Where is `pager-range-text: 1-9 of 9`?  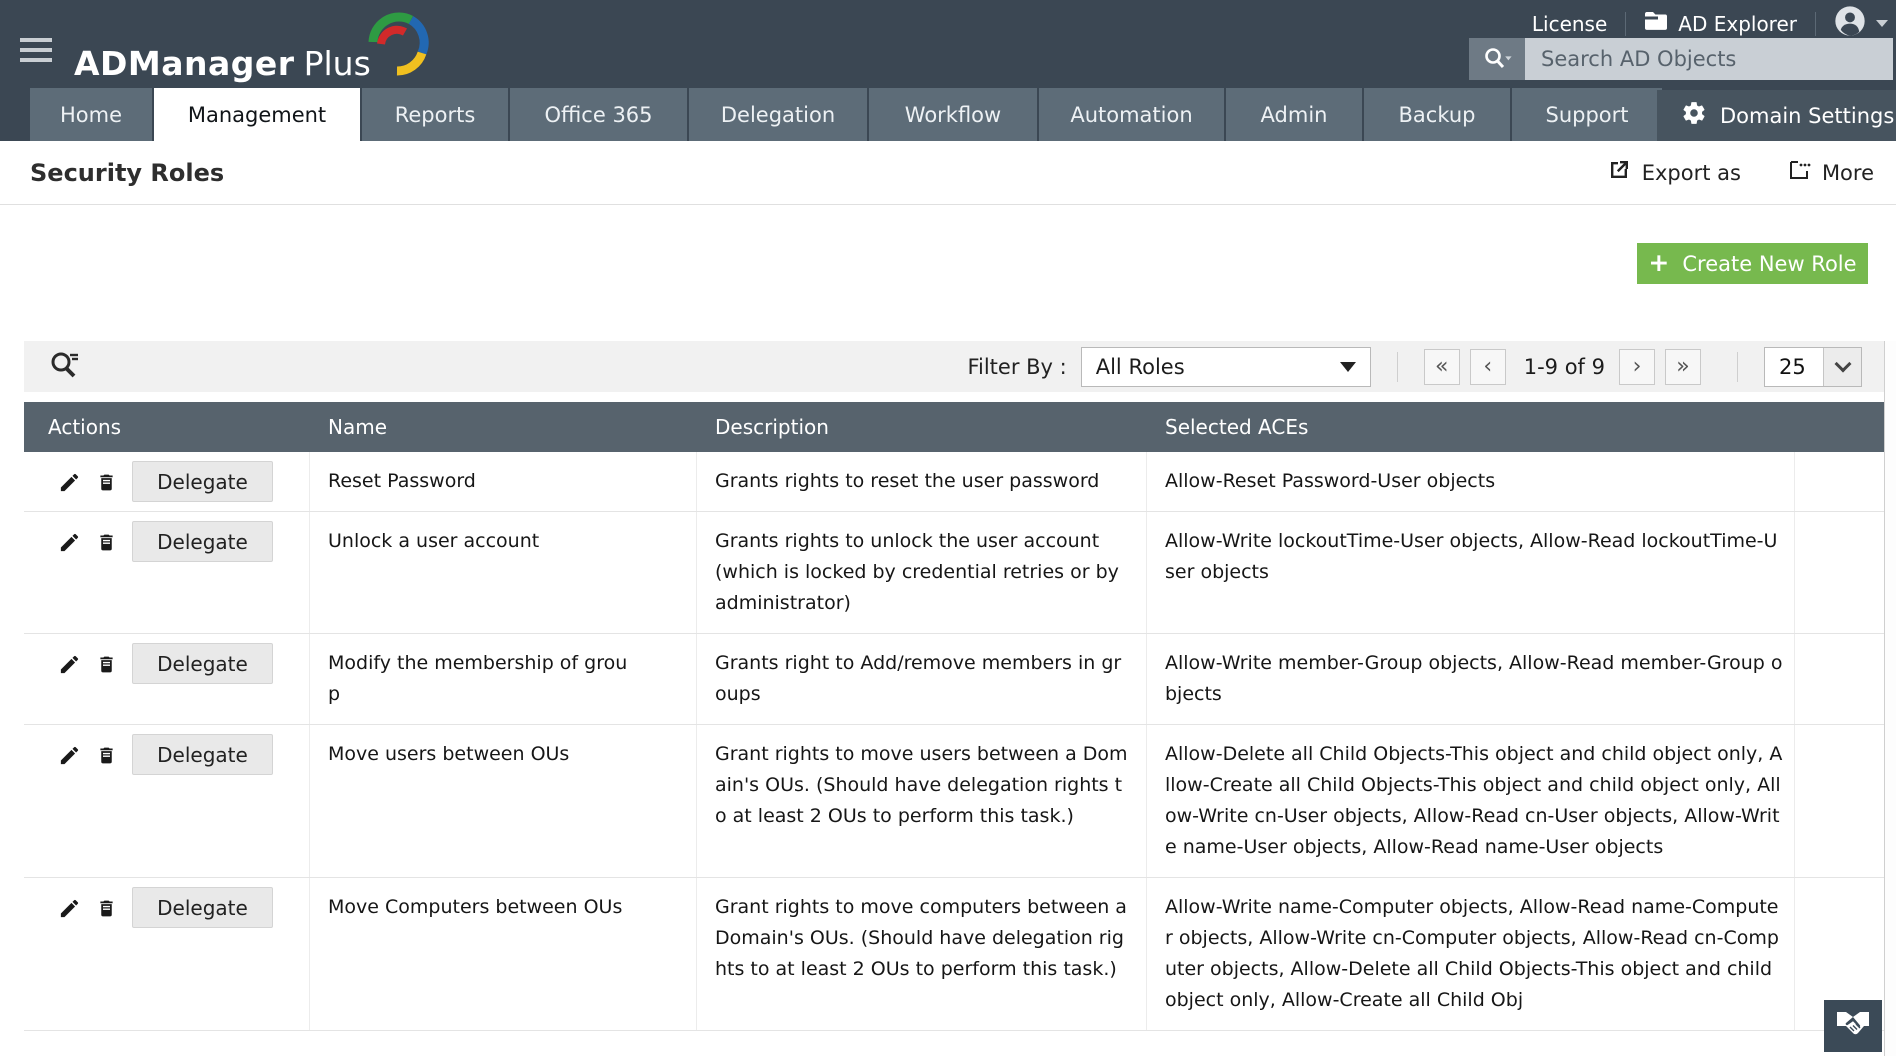 pager-range-text: 1-9 of 9 is located at coordinates (1564, 366).